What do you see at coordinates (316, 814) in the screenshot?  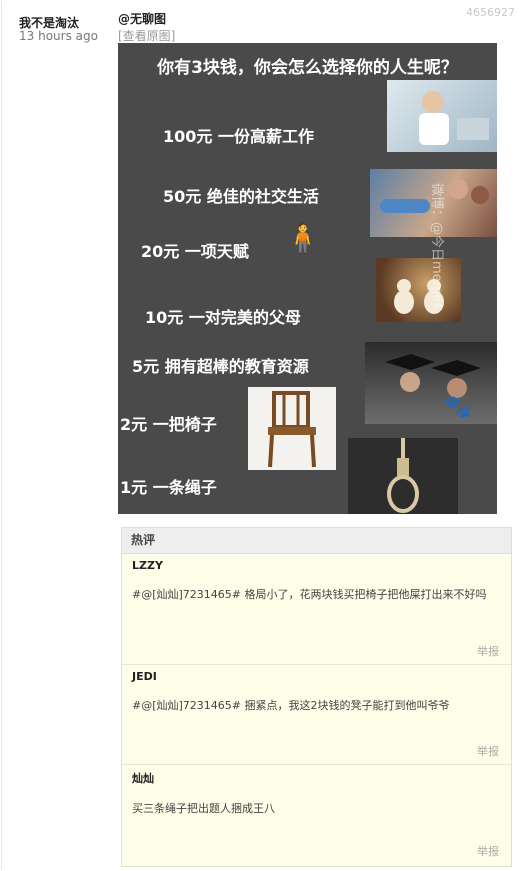 I see `comment-item: 灿灿 买三条绳子把出题人捆成王八 举报` at bounding box center [316, 814].